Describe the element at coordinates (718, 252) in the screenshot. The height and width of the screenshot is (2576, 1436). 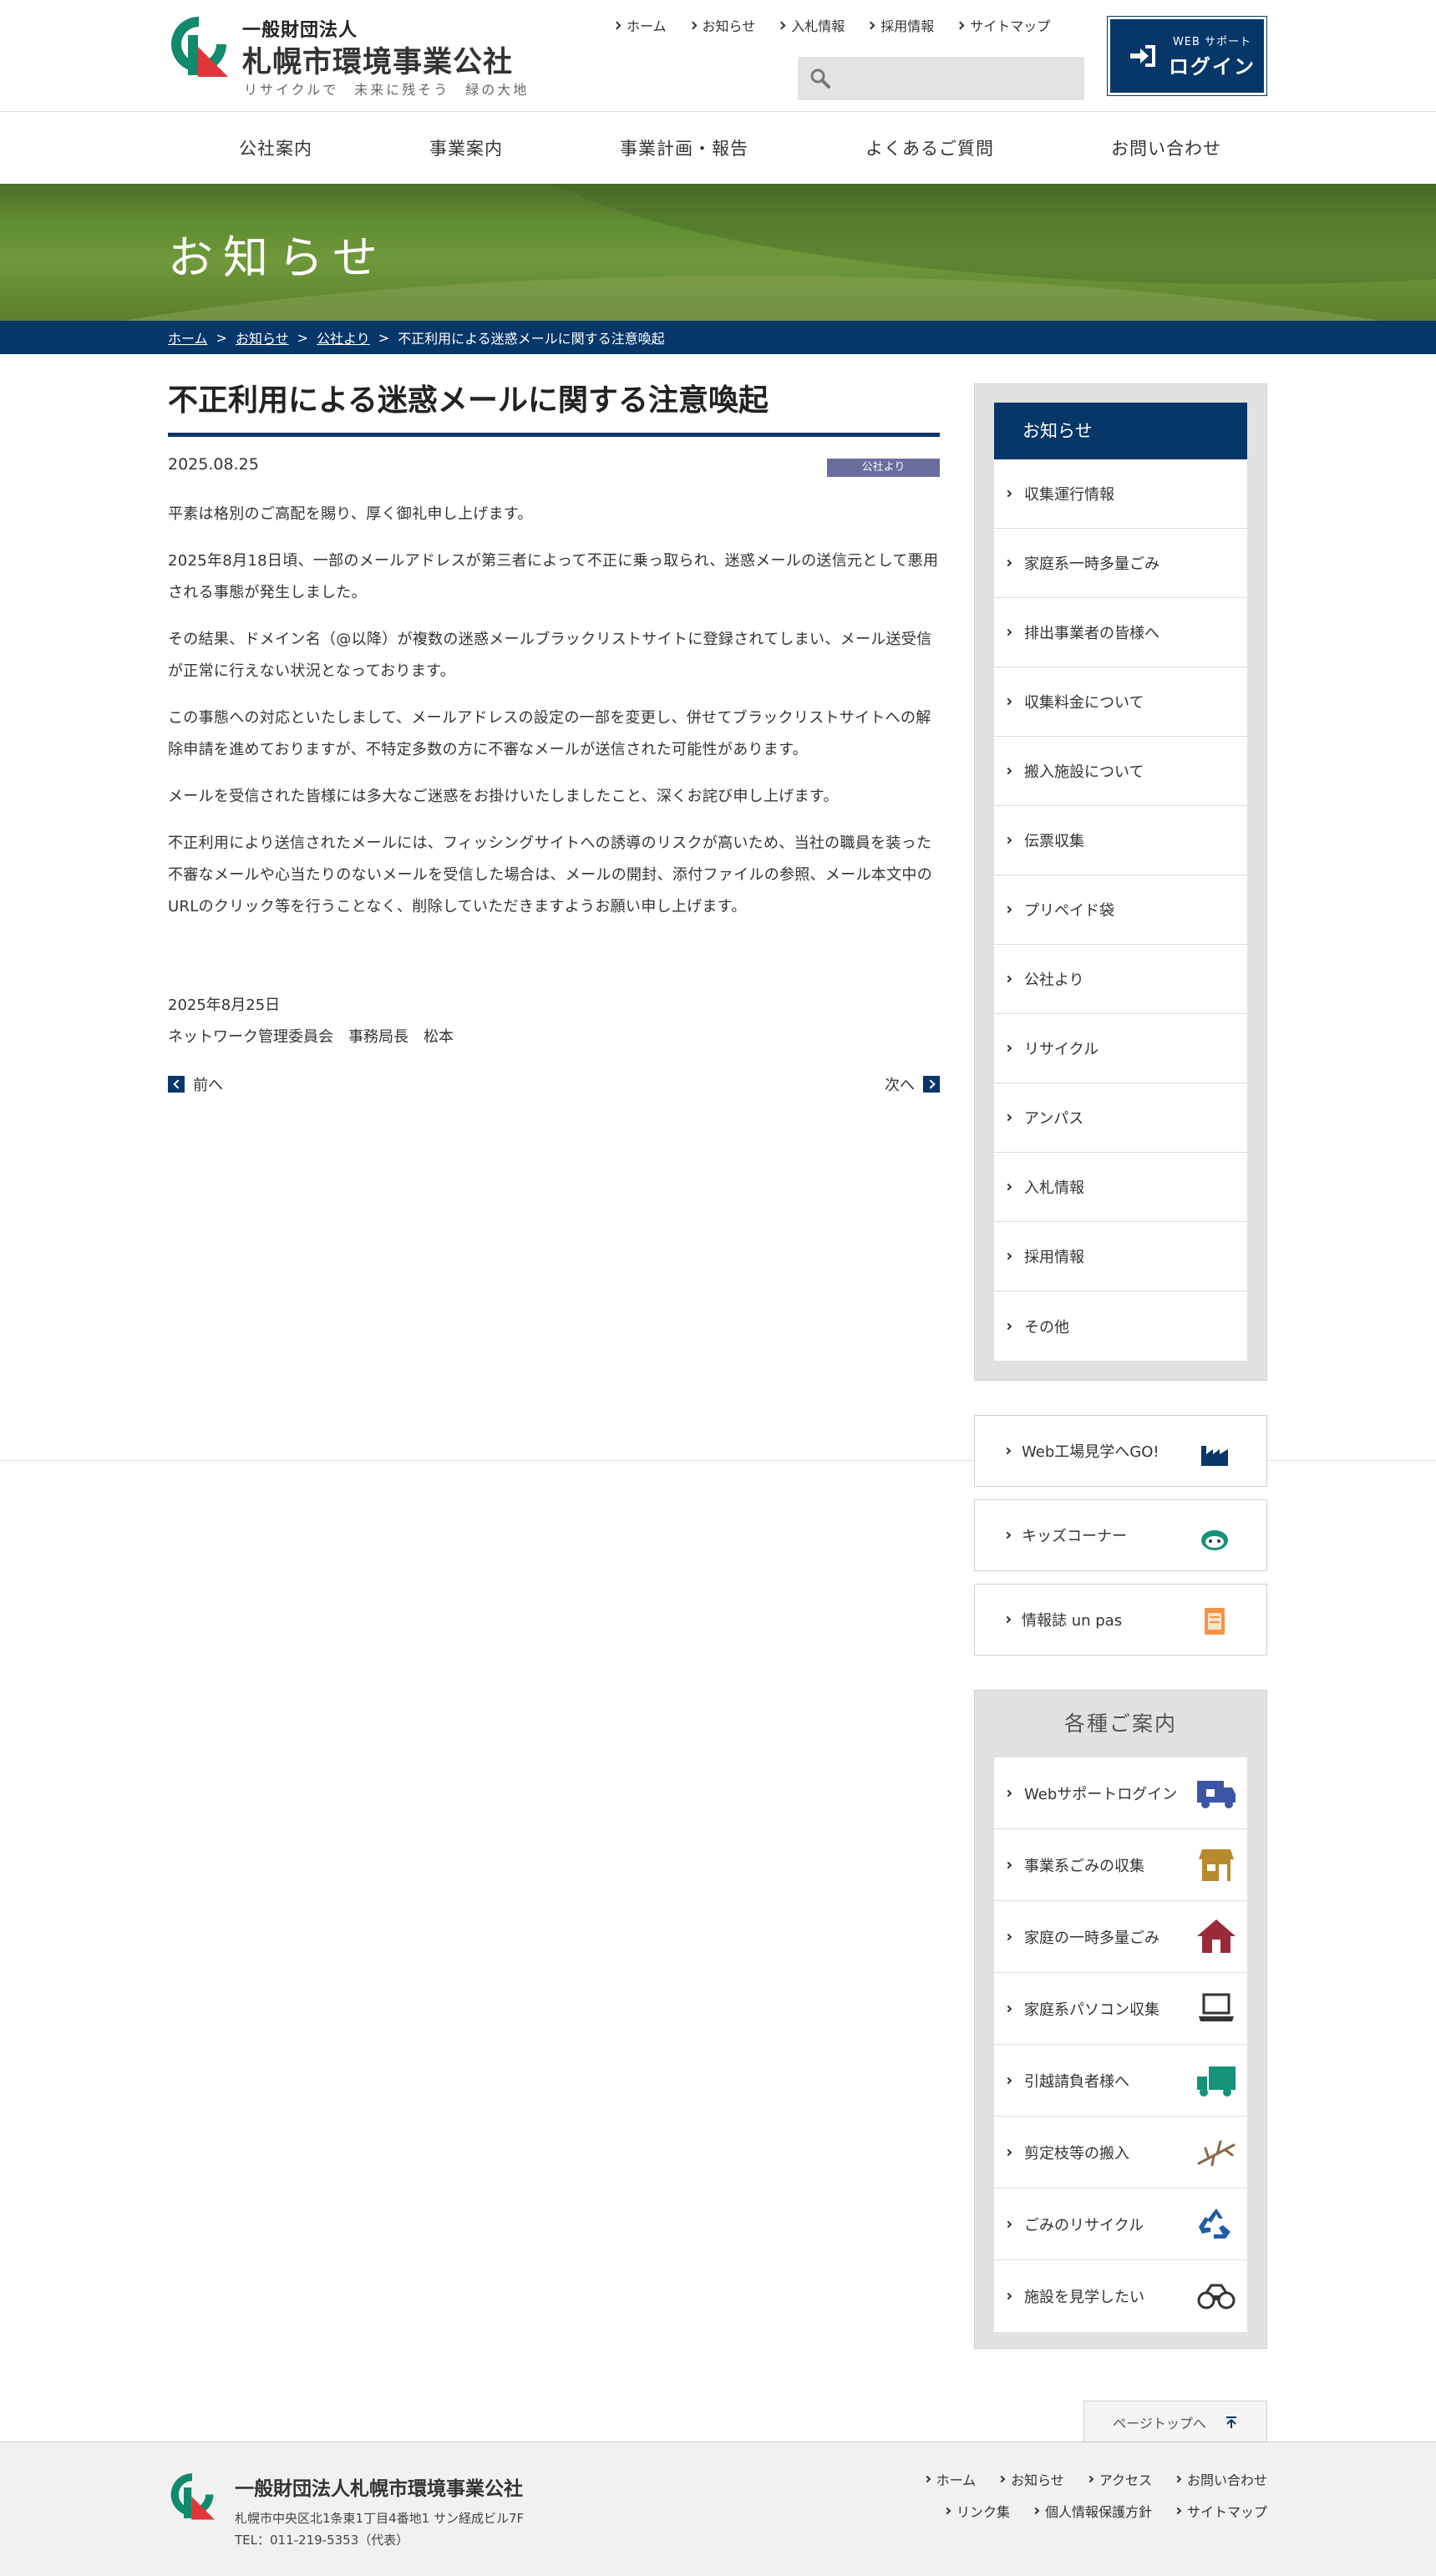
I see `hero-banner: お知らせ` at that location.